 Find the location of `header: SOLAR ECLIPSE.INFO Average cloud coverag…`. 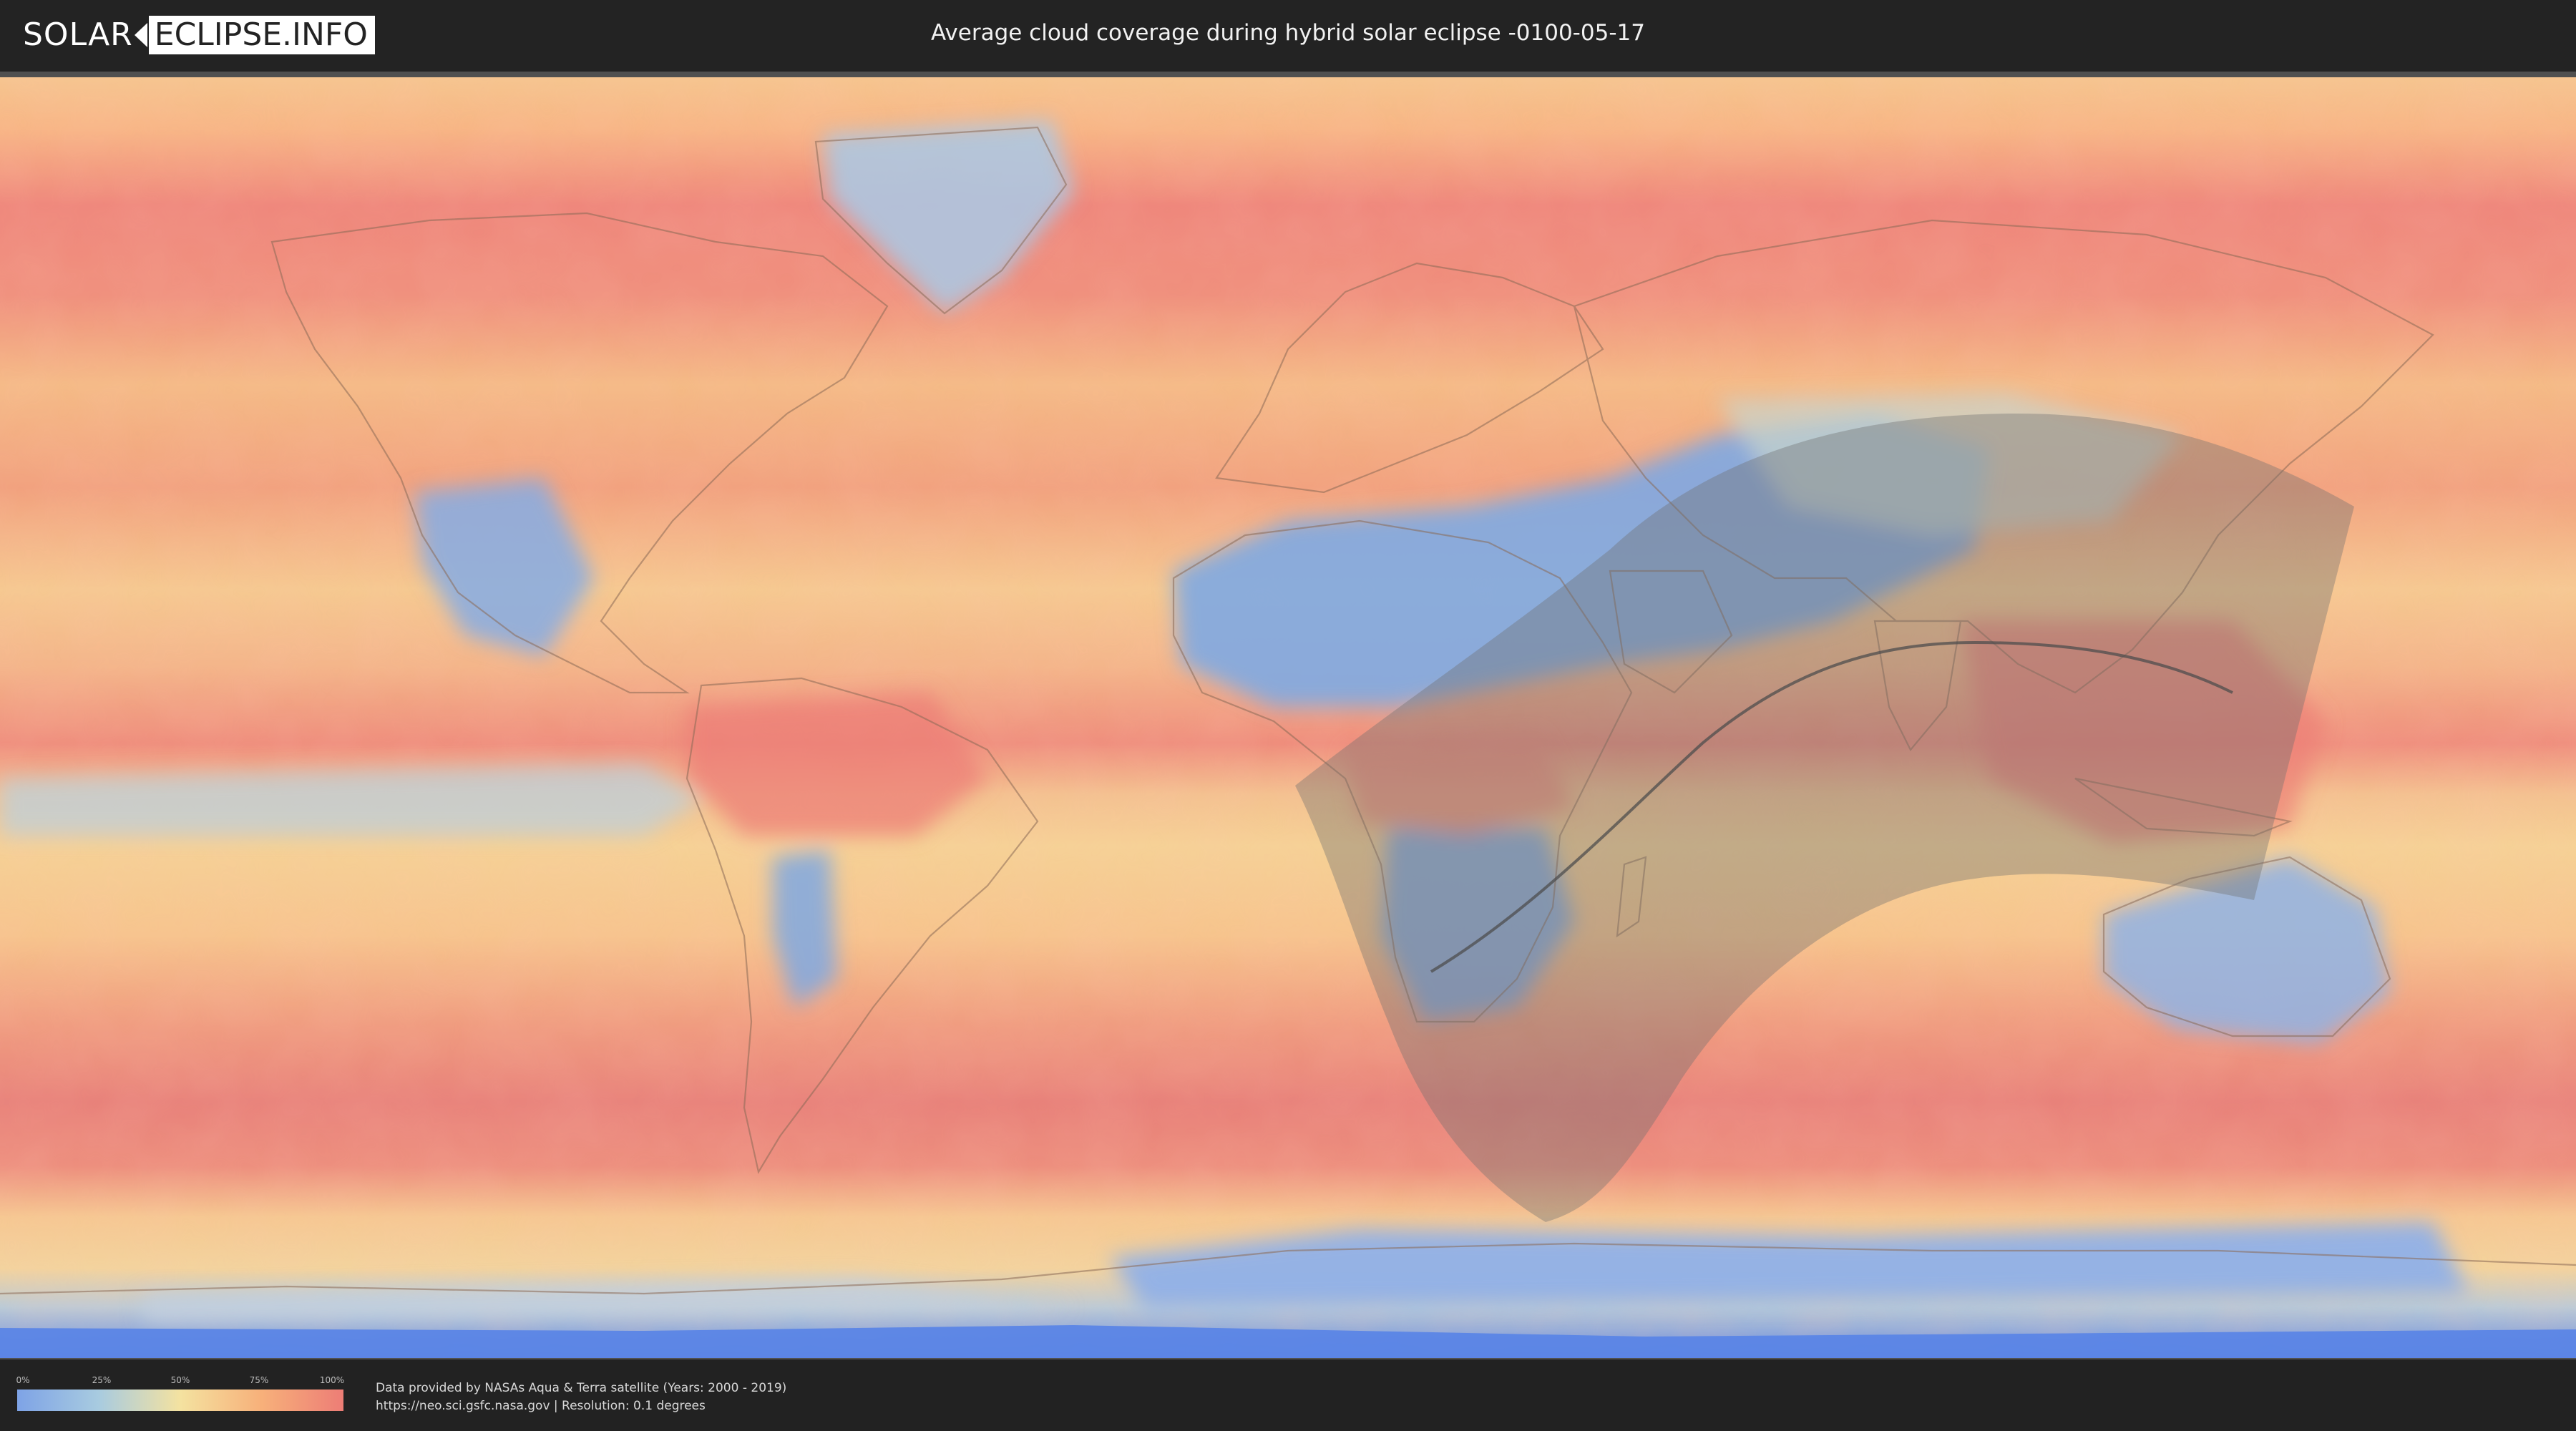

header: SOLAR ECLIPSE.INFO Average cloud coverag… is located at coordinates (1288, 36).